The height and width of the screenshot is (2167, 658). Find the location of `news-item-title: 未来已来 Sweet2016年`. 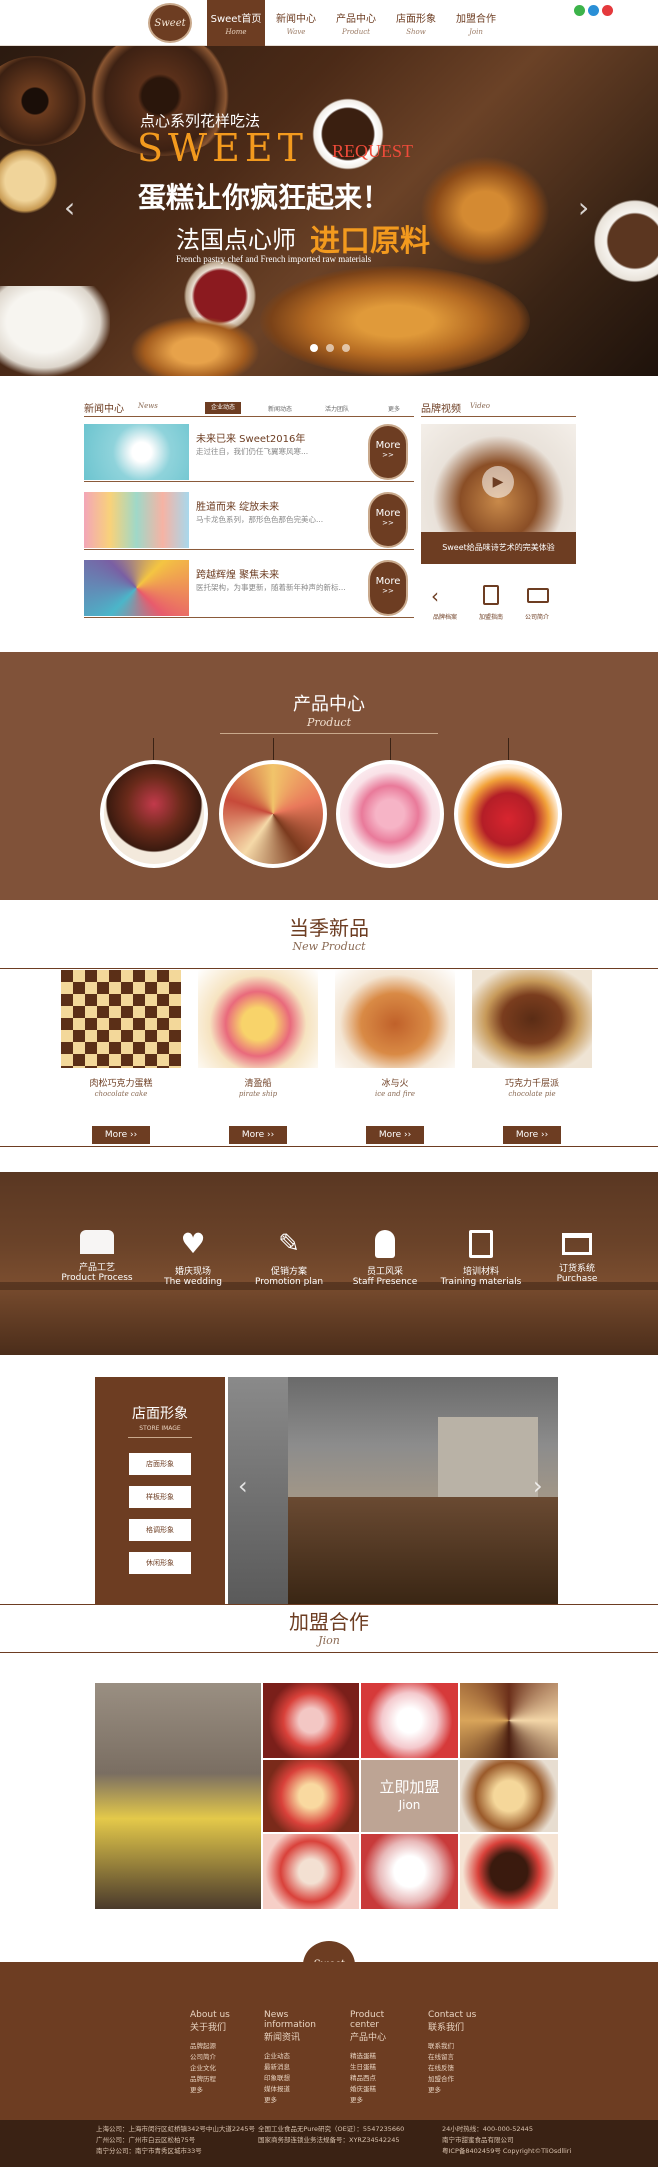

news-item-title: 未来已来 Sweet2016年 is located at coordinates (250, 437).